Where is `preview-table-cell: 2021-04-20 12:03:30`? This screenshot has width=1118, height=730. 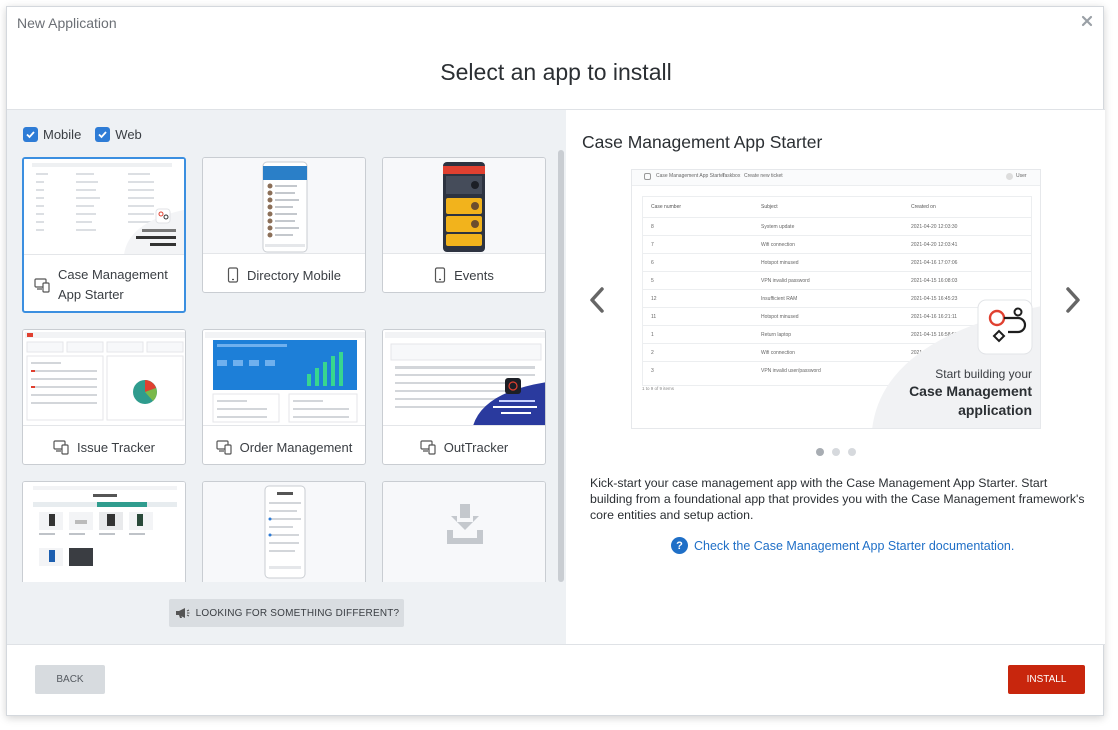 preview-table-cell: 2021-04-20 12:03:30 is located at coordinates (934, 227).